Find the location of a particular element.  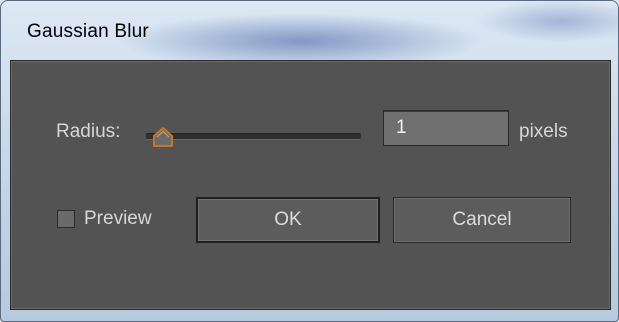

ok-button-label: OK is located at coordinates (288, 219).